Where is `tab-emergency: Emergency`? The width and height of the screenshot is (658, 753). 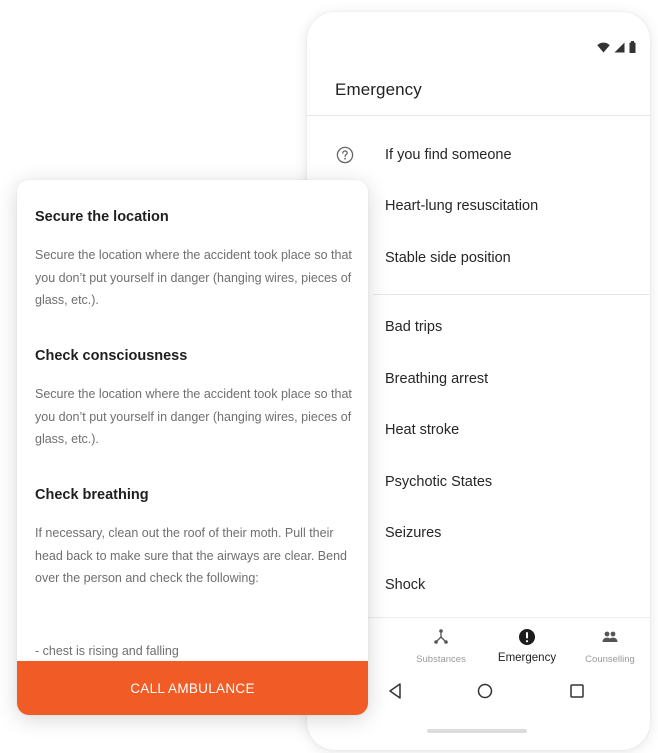 tab-emergency: Emergency is located at coordinates (527, 646).